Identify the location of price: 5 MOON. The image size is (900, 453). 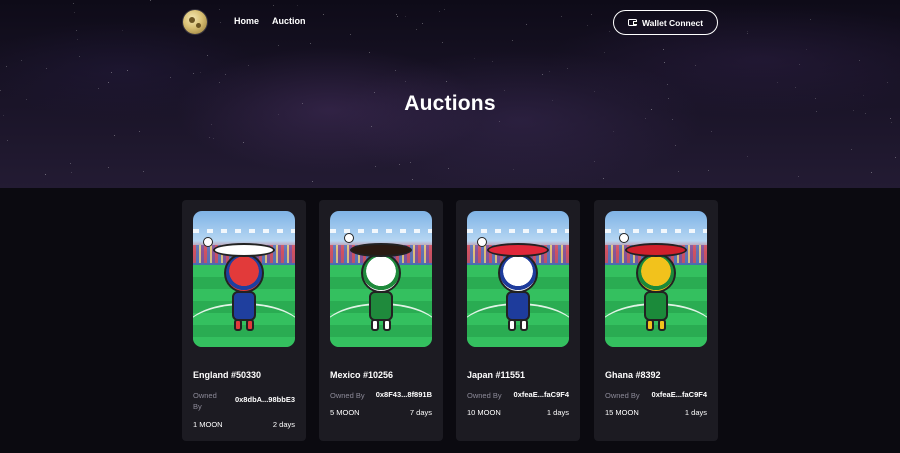
(345, 412).